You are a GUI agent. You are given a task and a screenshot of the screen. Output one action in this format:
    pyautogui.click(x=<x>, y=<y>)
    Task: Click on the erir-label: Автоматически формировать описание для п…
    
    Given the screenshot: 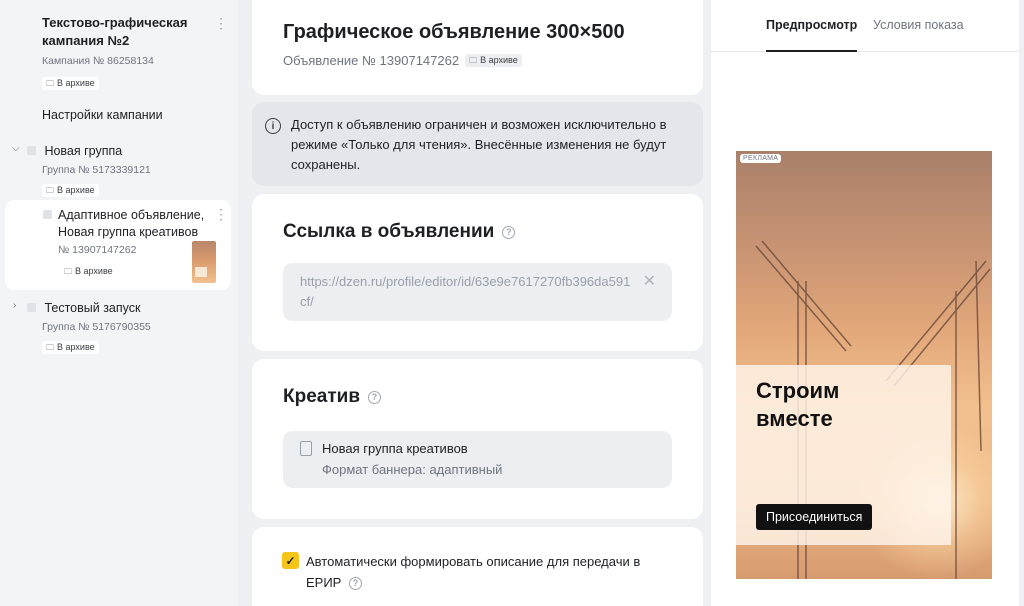 What is the action you would take?
    pyautogui.click(x=473, y=572)
    